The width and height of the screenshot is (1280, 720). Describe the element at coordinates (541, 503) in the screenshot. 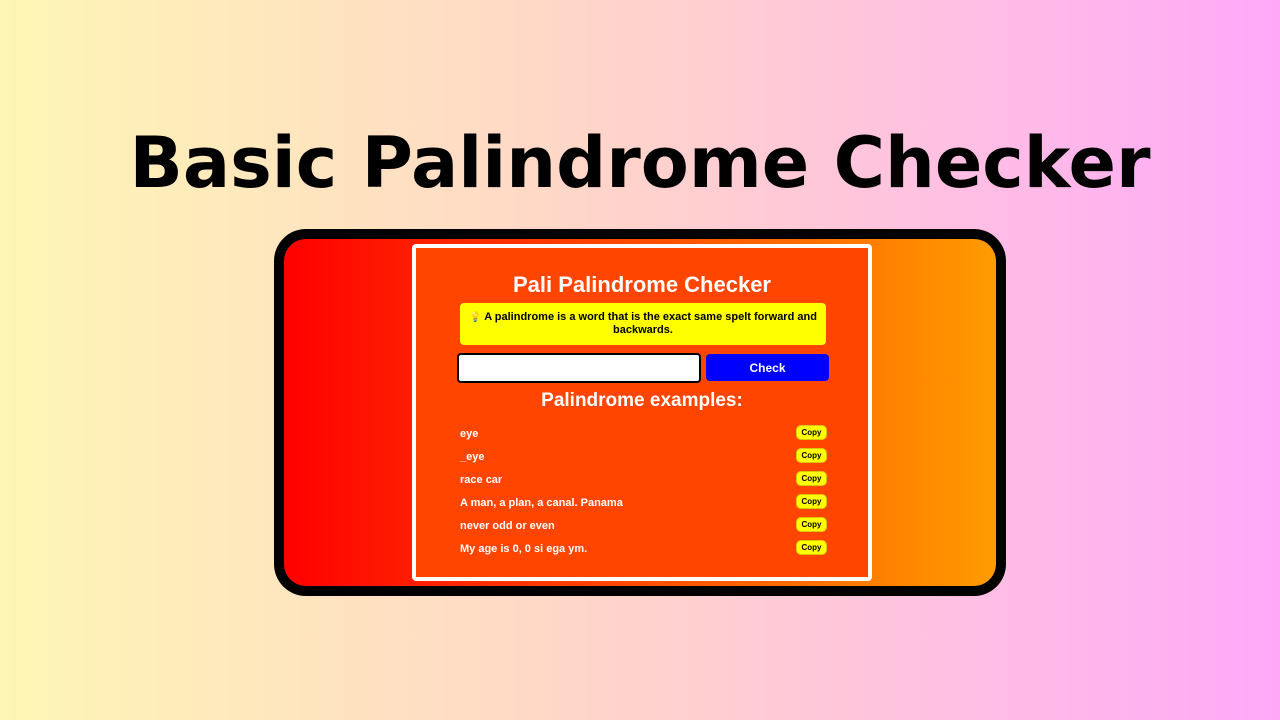

I see `example-text: A man, a plan, a canal. Panama` at that location.